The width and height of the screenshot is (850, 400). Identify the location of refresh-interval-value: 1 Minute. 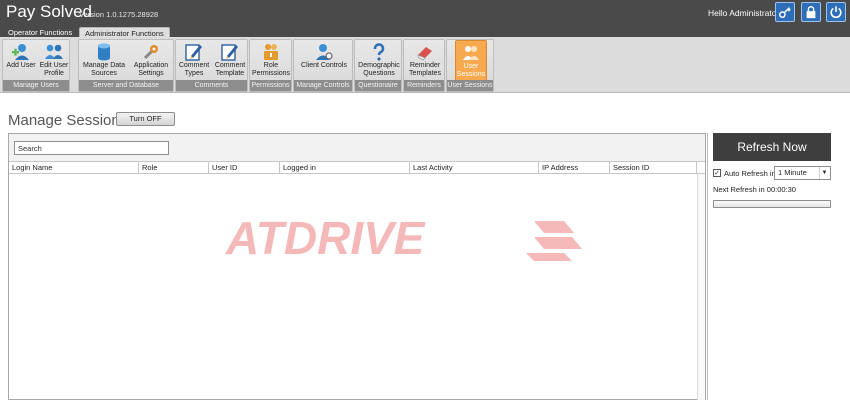
(792, 172).